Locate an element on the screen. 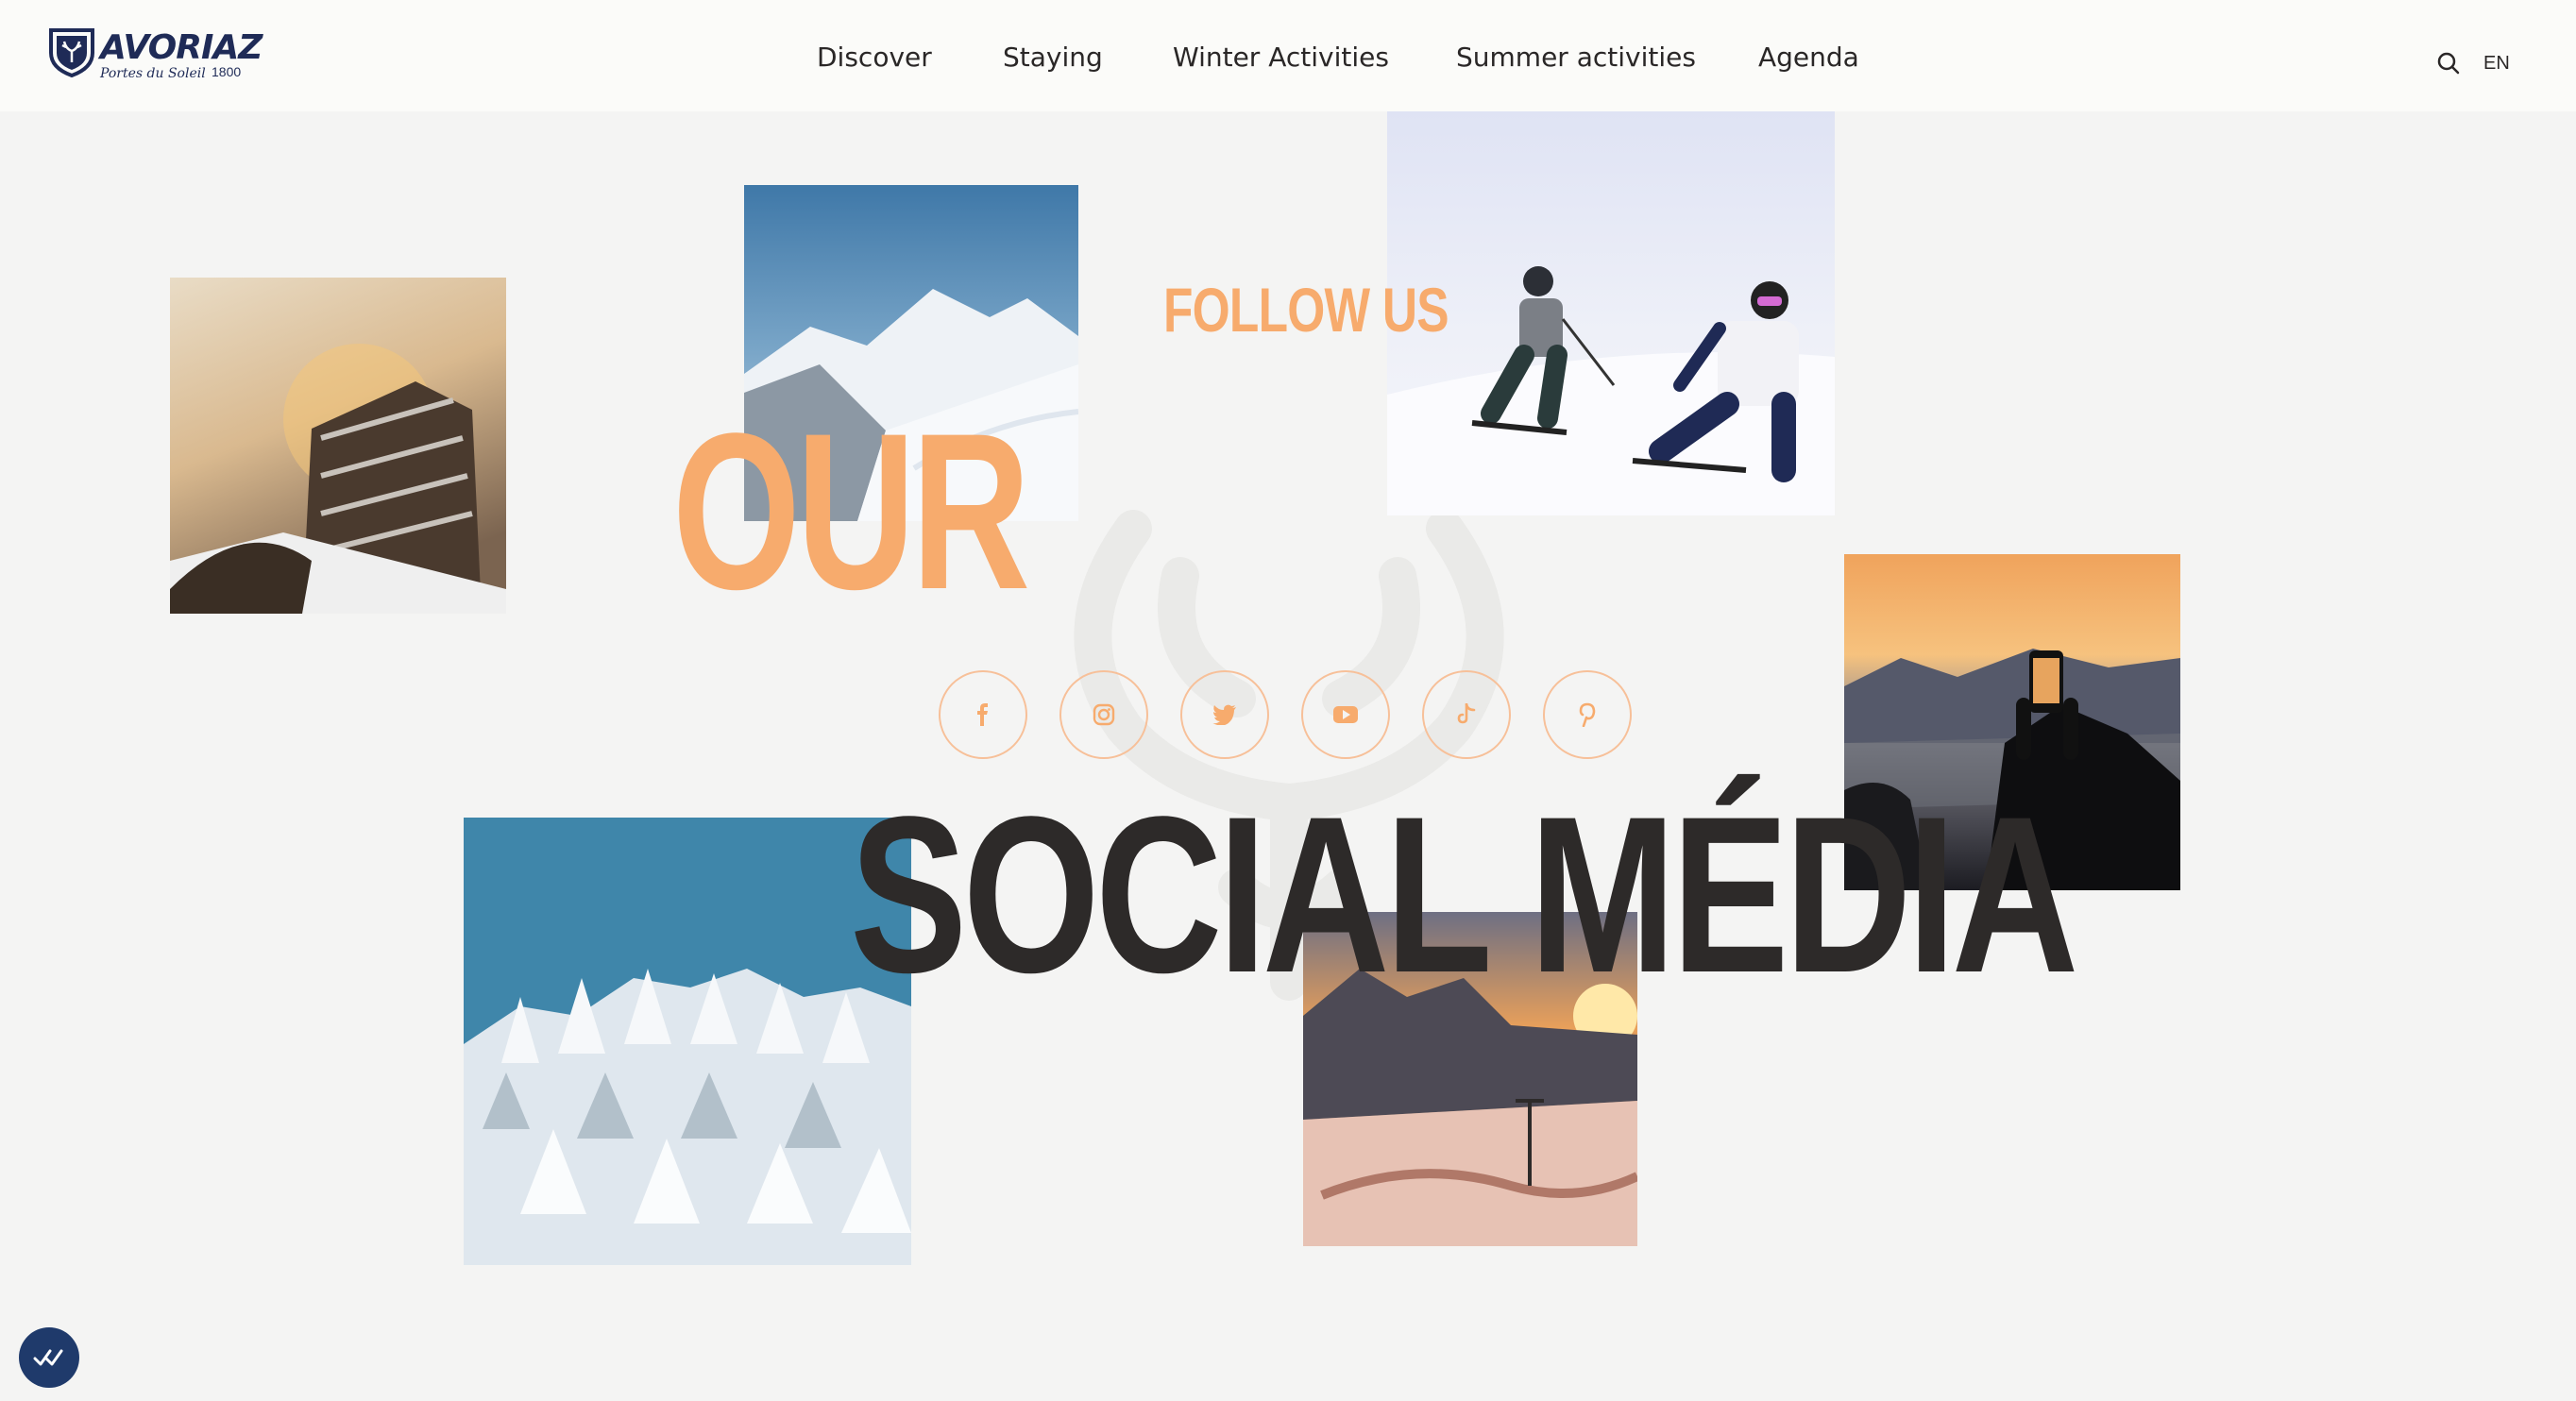 This screenshot has height=1401, width=2576. photo-snowy-forest is located at coordinates (687, 1041).